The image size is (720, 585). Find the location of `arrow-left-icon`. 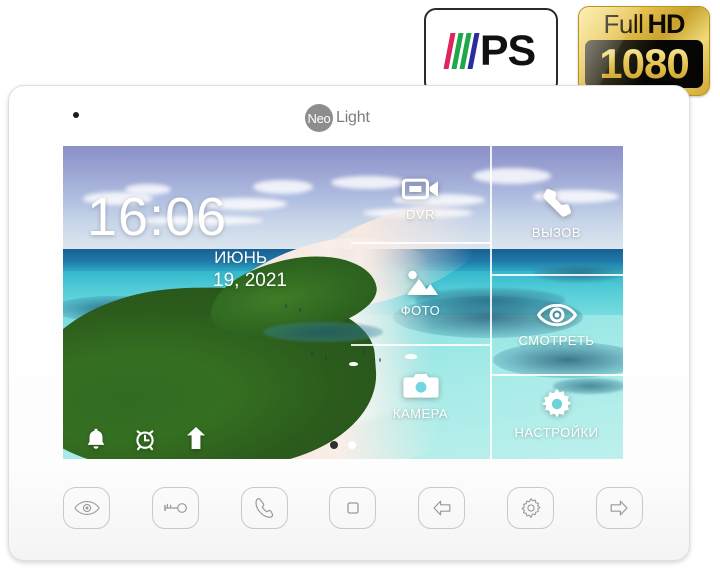

arrow-left-icon is located at coordinates (442, 508).